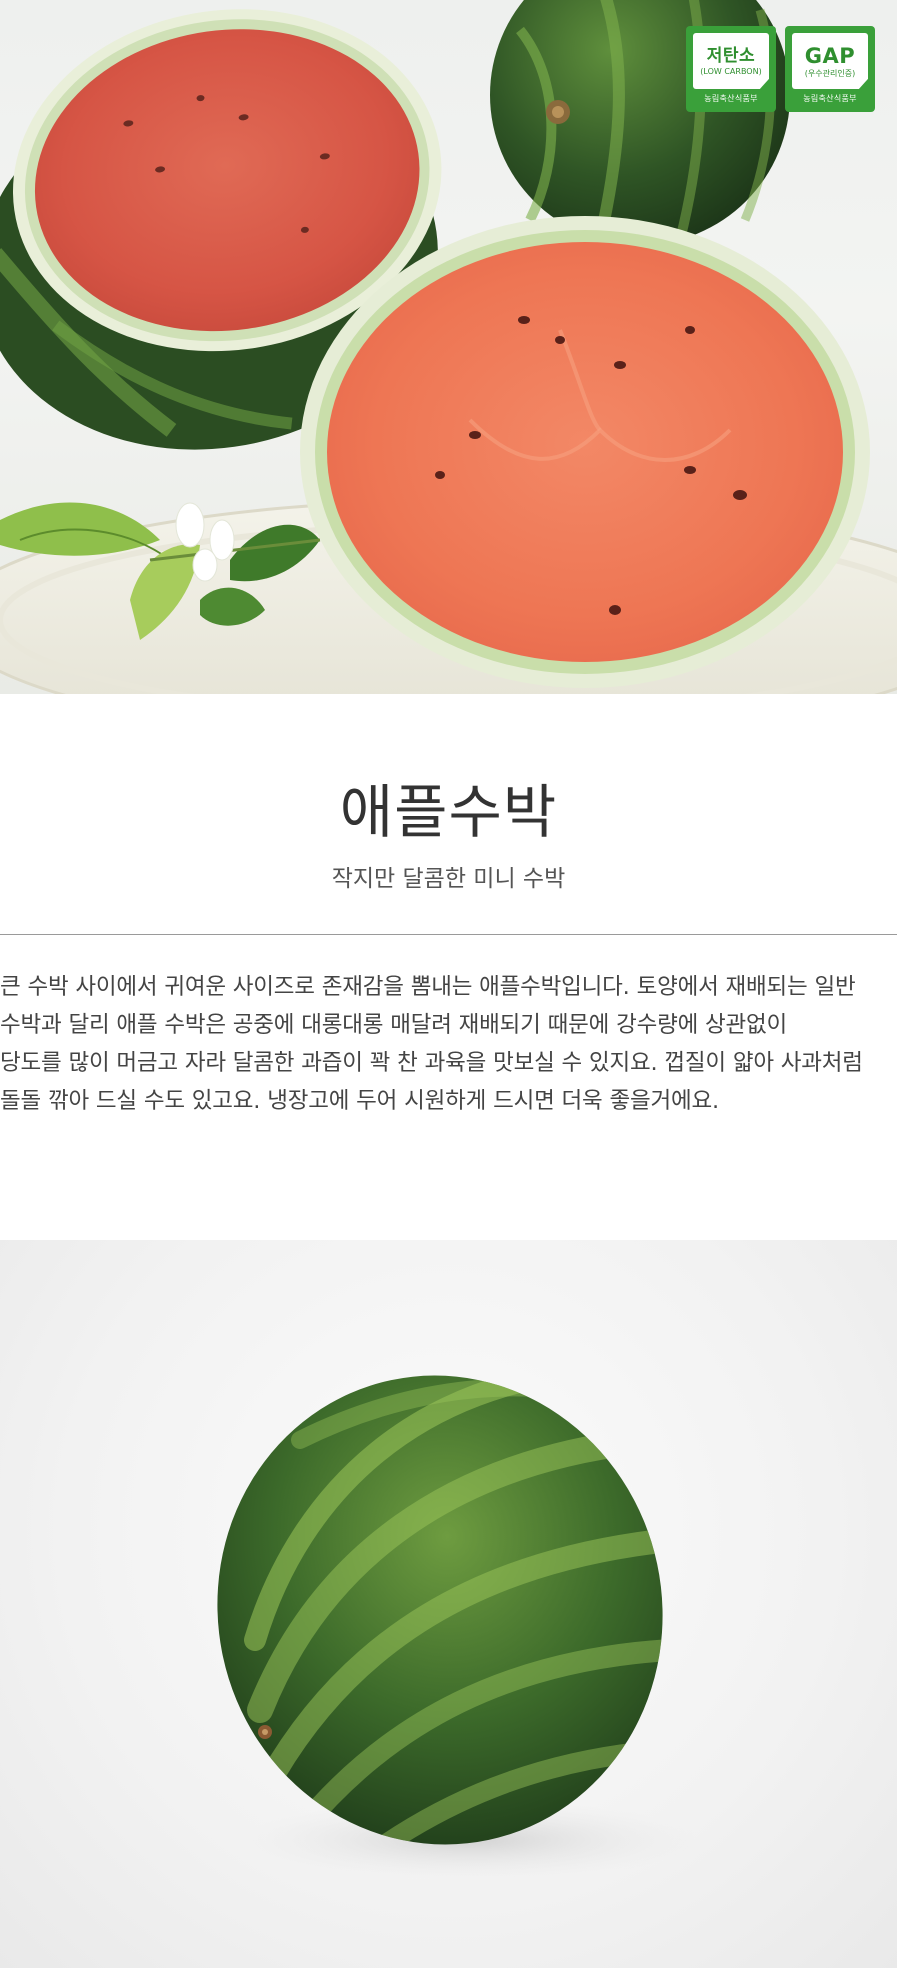 The width and height of the screenshot is (897, 1968). What do you see at coordinates (448, 934) in the screenshot?
I see `section-divider` at bounding box center [448, 934].